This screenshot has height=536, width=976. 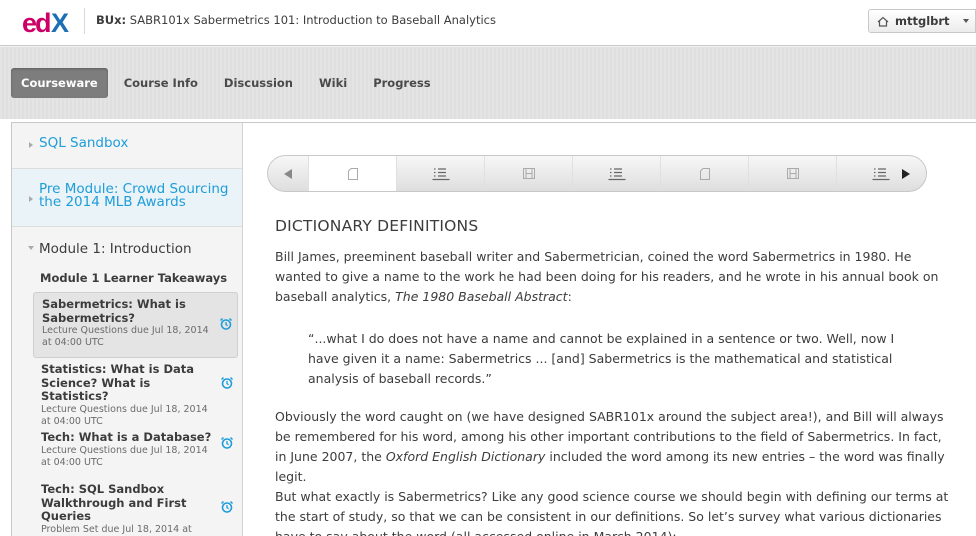 What do you see at coordinates (114, 311) in the screenshot?
I see `sequence-title: Sabermetrics: What is Sabermetrics?` at bounding box center [114, 311].